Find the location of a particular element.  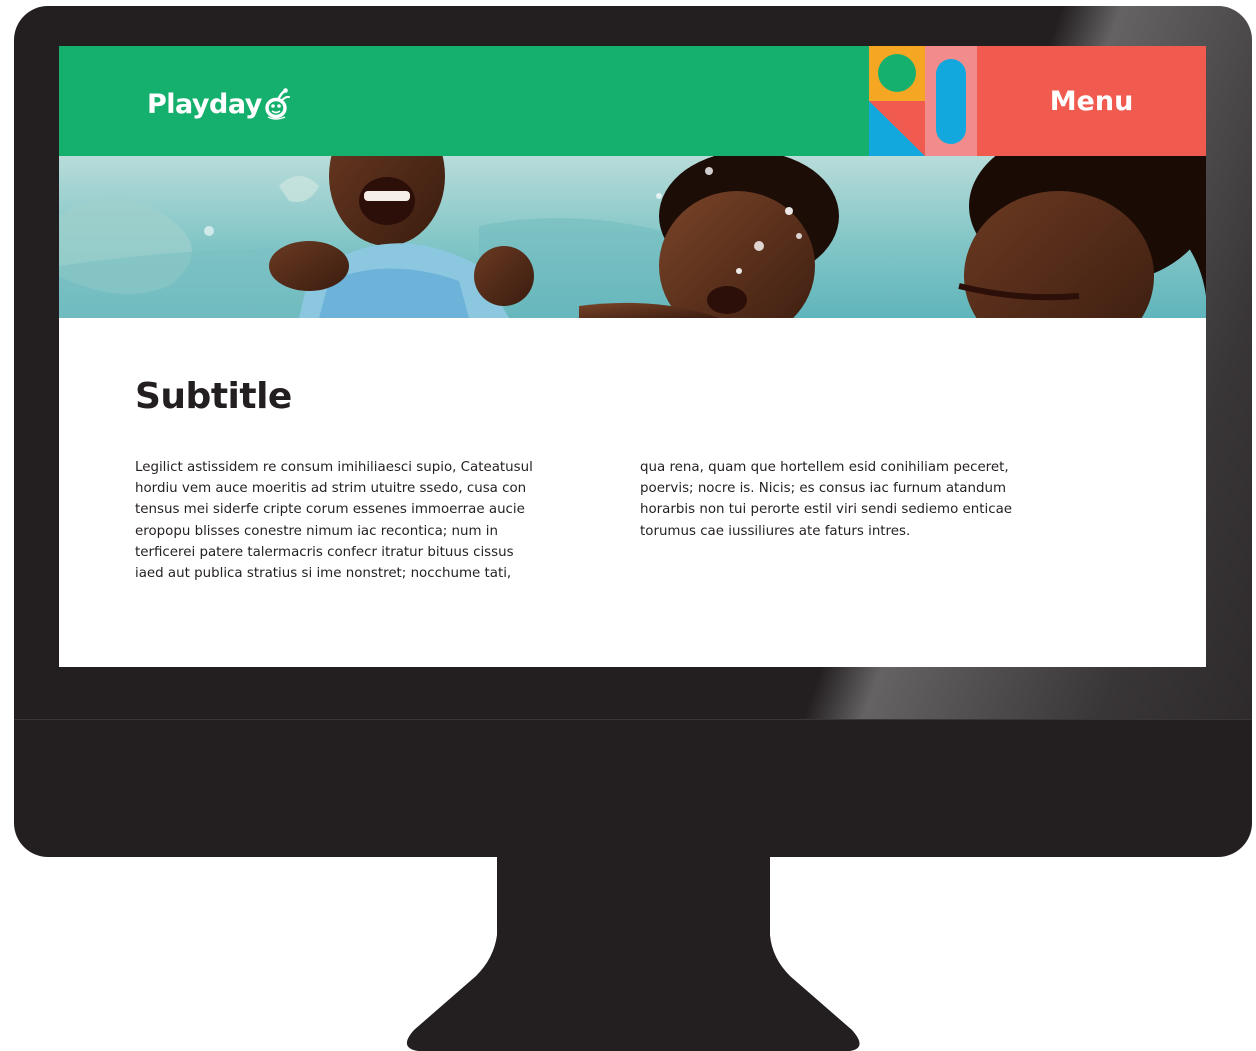

logo-text: Playday is located at coordinates (204, 104).